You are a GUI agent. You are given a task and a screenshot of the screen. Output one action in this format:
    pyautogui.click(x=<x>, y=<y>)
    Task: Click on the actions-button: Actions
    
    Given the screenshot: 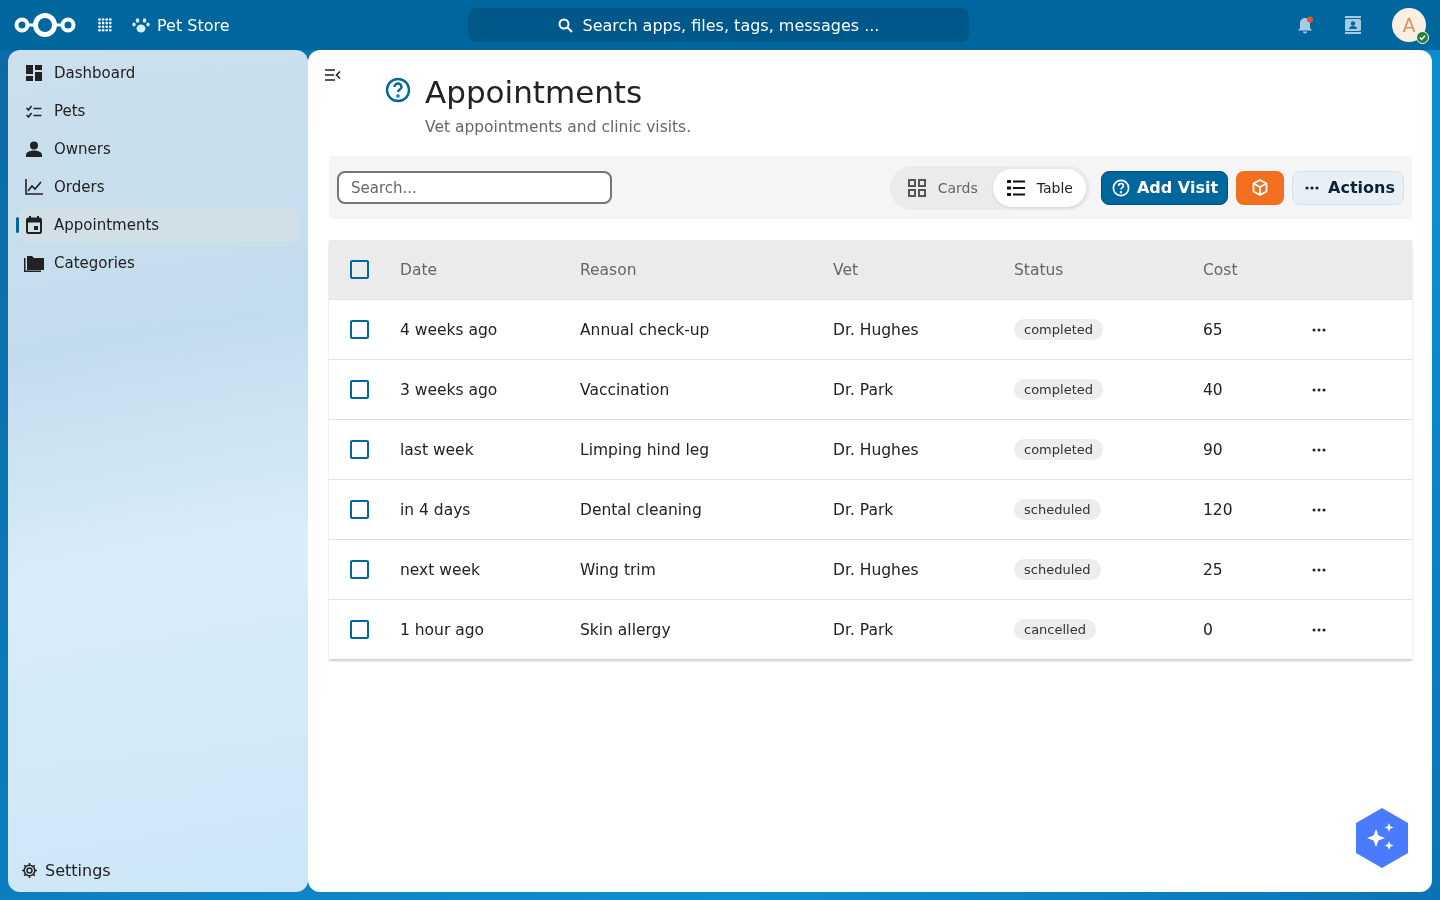 What is the action you would take?
    pyautogui.click(x=1348, y=187)
    